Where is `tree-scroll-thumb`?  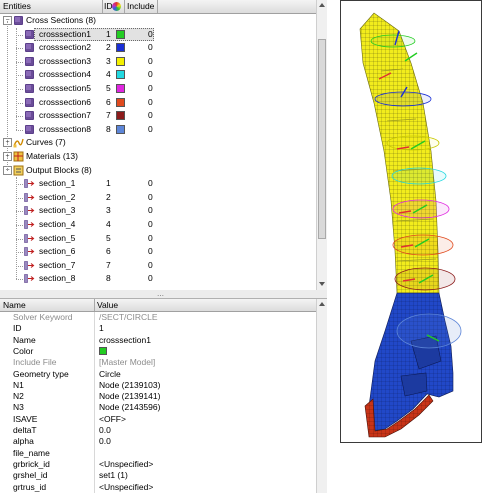 tree-scroll-thumb is located at coordinates (322, 139).